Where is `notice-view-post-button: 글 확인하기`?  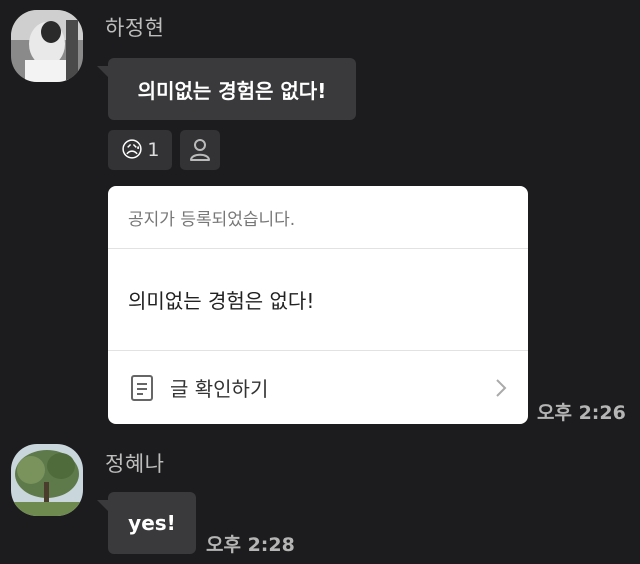
notice-view-post-button: 글 확인하기 is located at coordinates (318, 387).